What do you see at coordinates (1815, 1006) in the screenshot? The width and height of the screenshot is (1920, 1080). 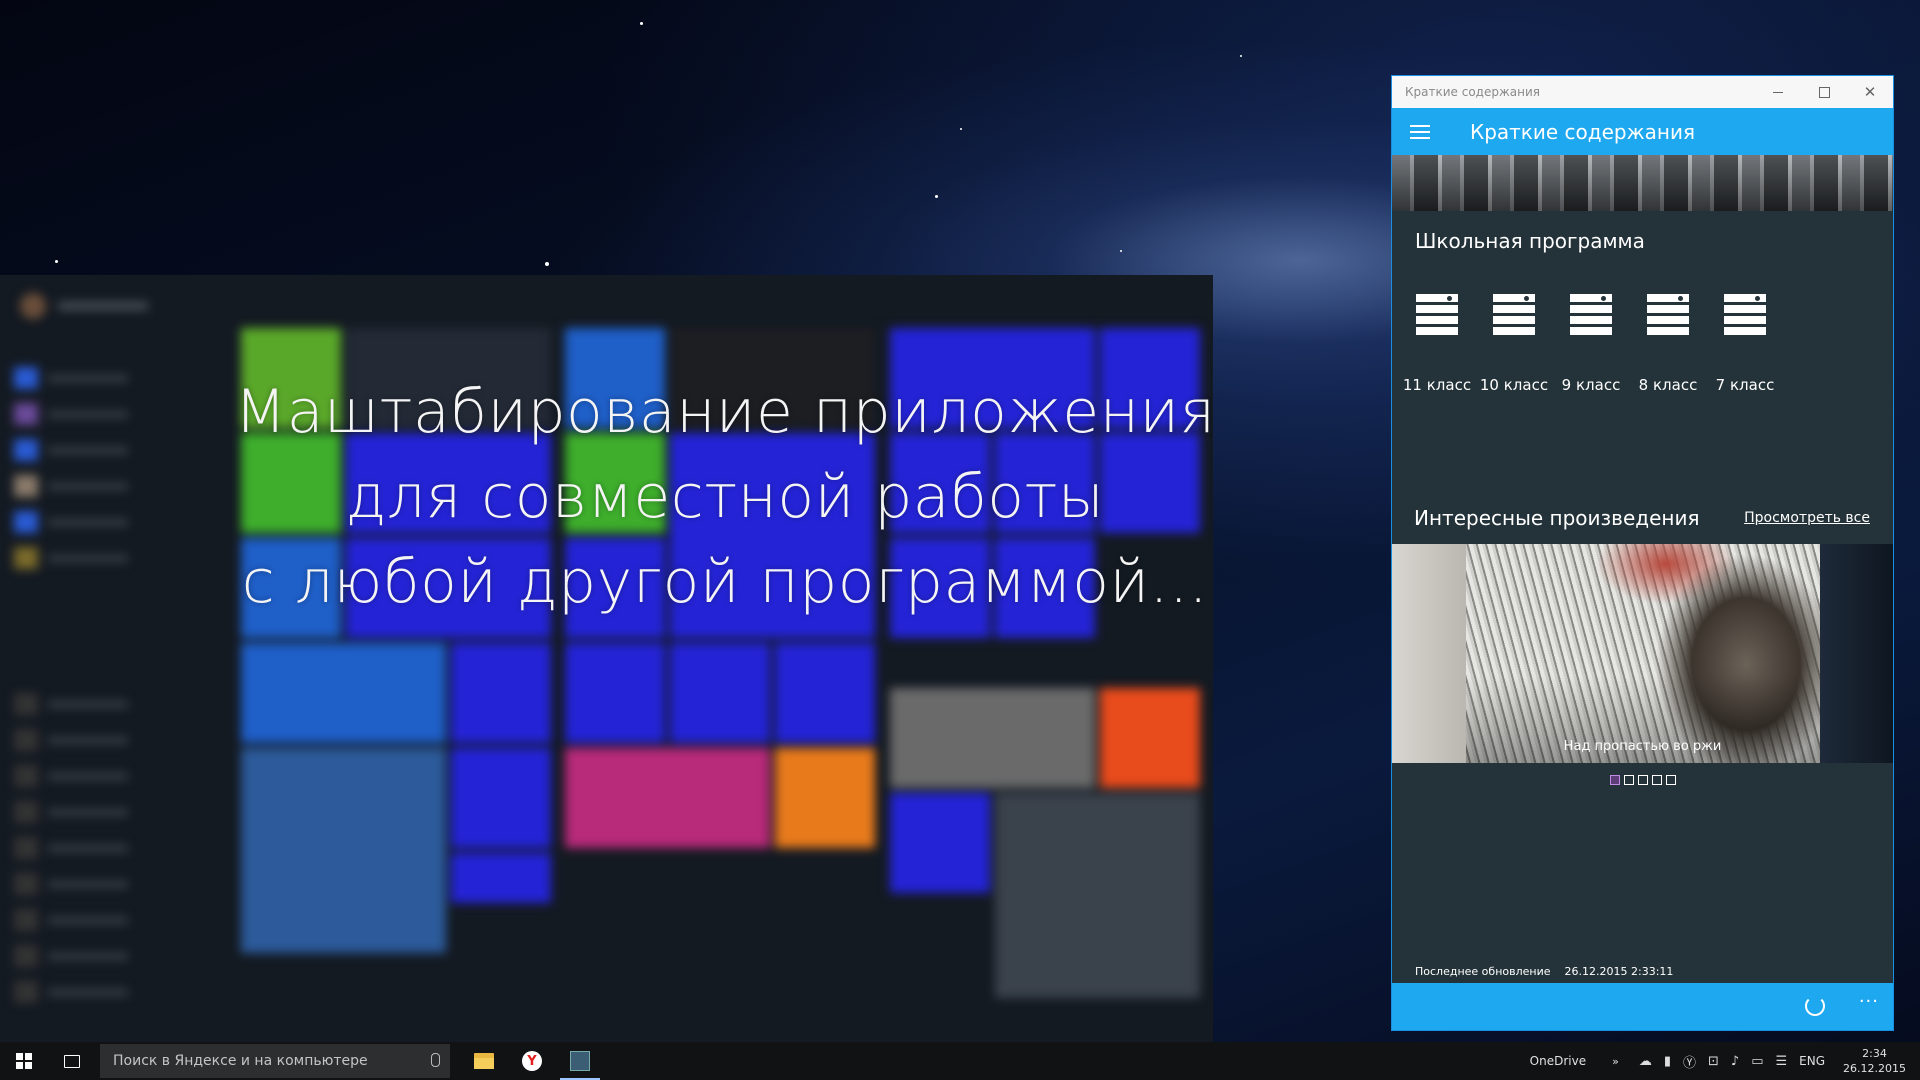 I see `refresh-icon` at bounding box center [1815, 1006].